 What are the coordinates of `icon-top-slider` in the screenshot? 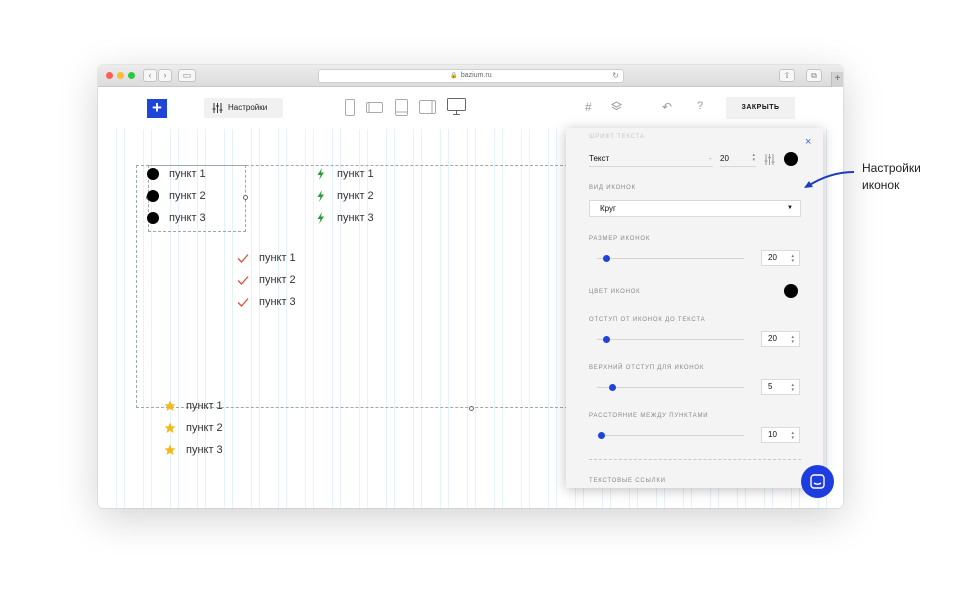 It's located at (670, 387).